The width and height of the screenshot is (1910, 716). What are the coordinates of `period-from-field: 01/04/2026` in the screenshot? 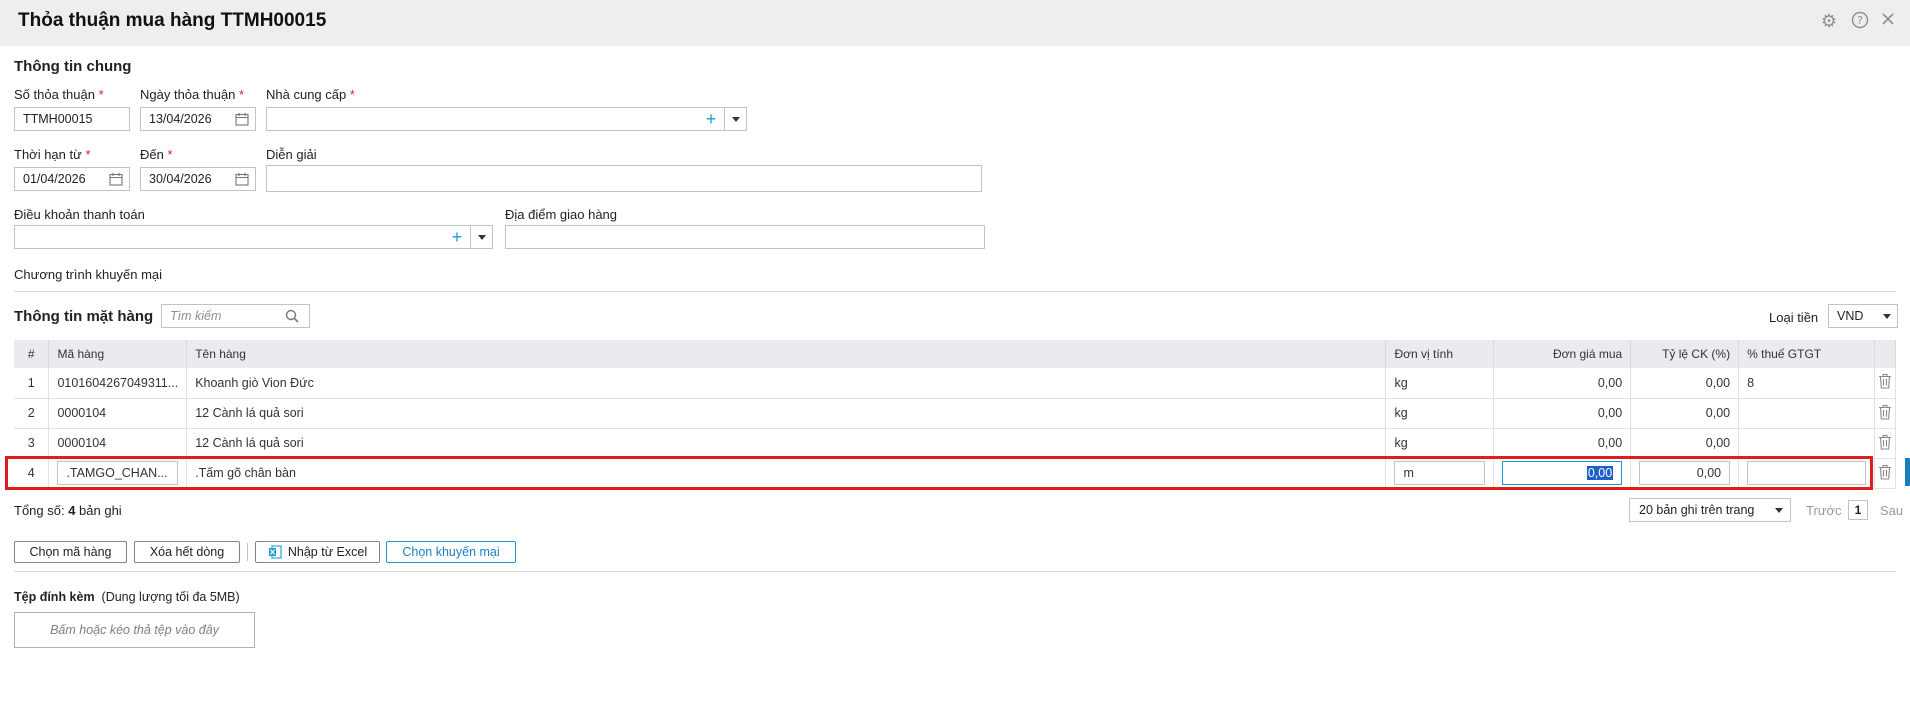 It's located at (72, 179).